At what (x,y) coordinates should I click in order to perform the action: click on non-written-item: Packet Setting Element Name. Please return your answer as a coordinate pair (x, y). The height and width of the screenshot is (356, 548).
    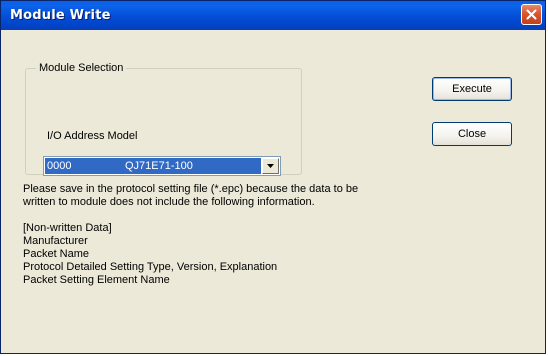
    Looking at the image, I should click on (96, 280).